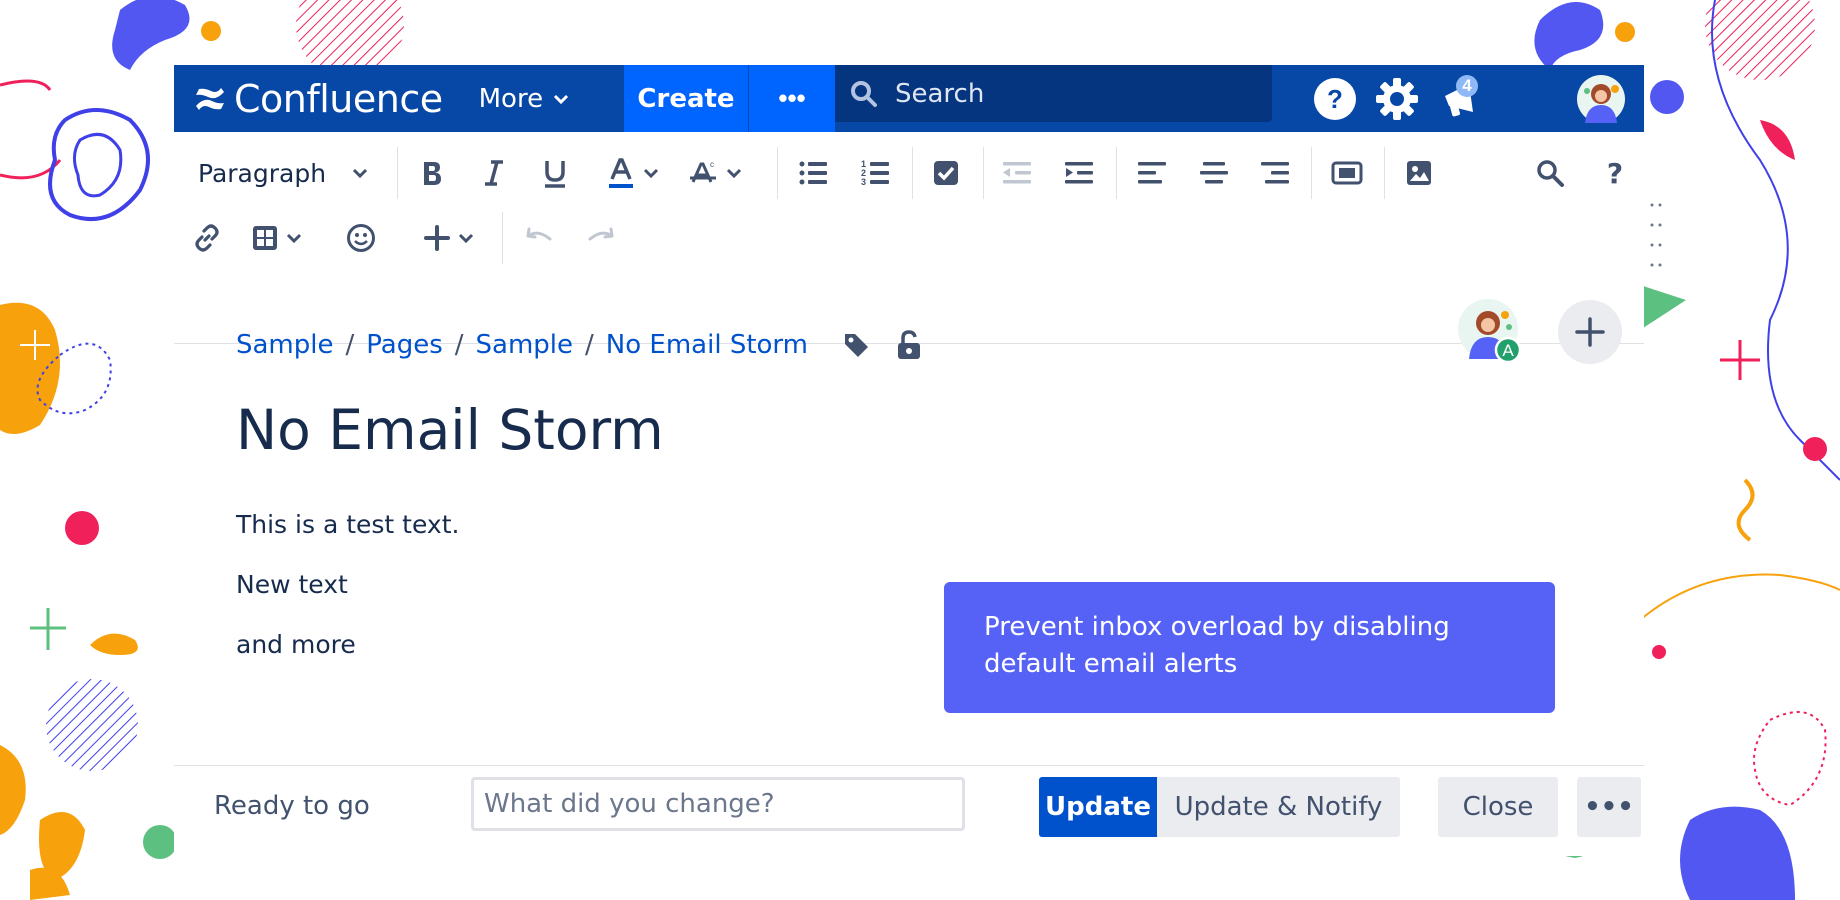  I want to click on italic-icon, so click(494, 173).